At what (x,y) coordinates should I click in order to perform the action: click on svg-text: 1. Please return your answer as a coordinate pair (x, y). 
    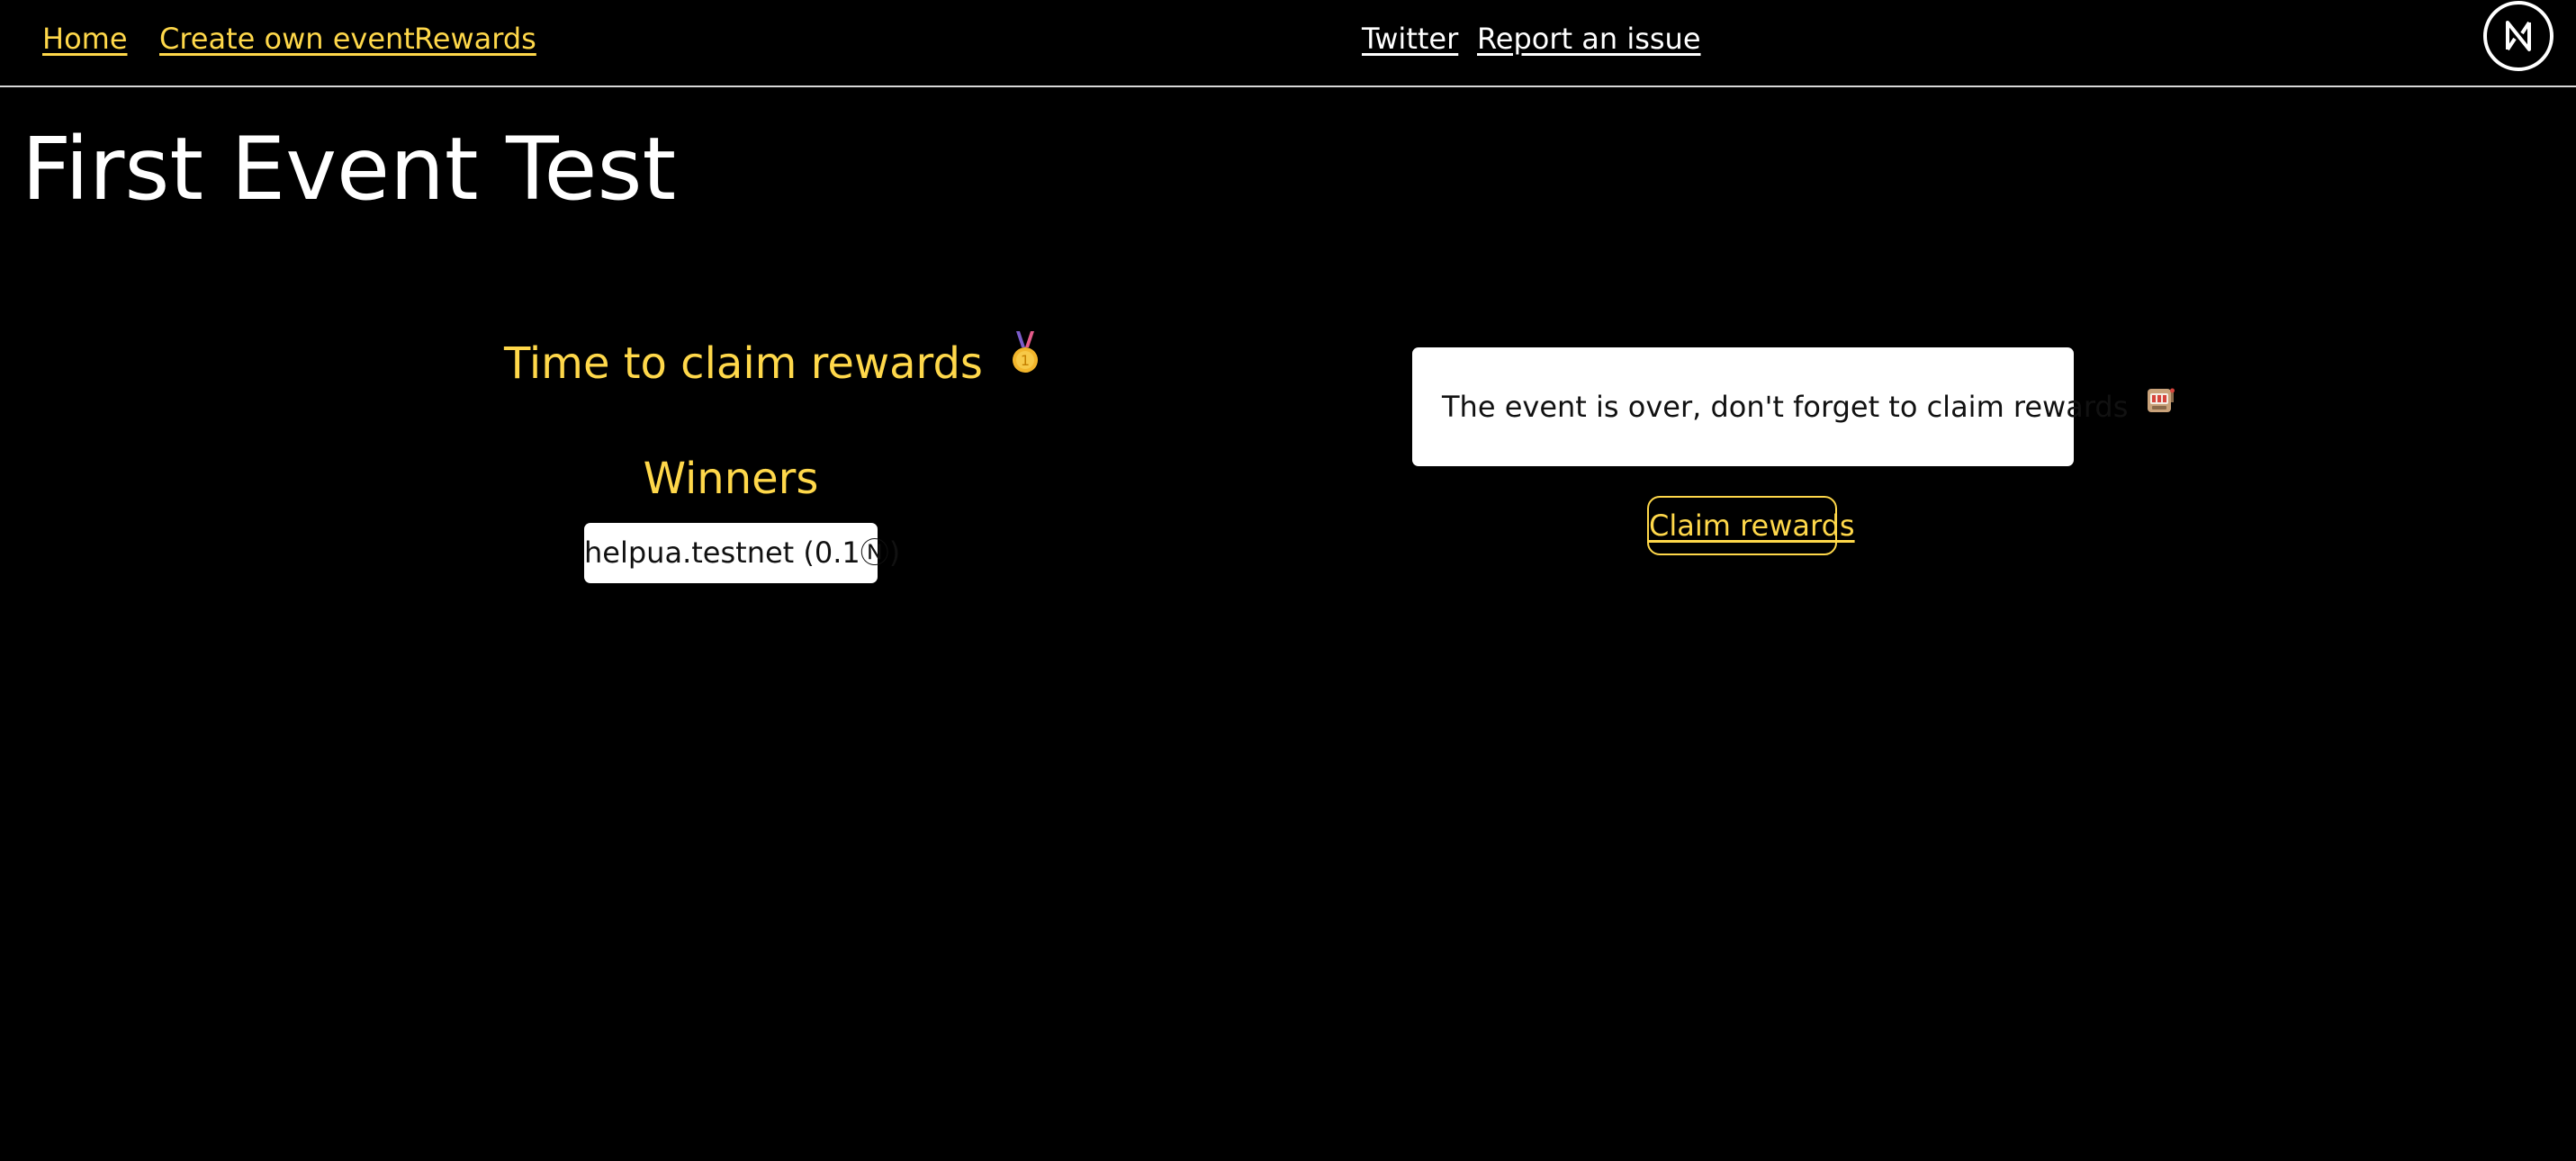
    Looking at the image, I should click on (1025, 361).